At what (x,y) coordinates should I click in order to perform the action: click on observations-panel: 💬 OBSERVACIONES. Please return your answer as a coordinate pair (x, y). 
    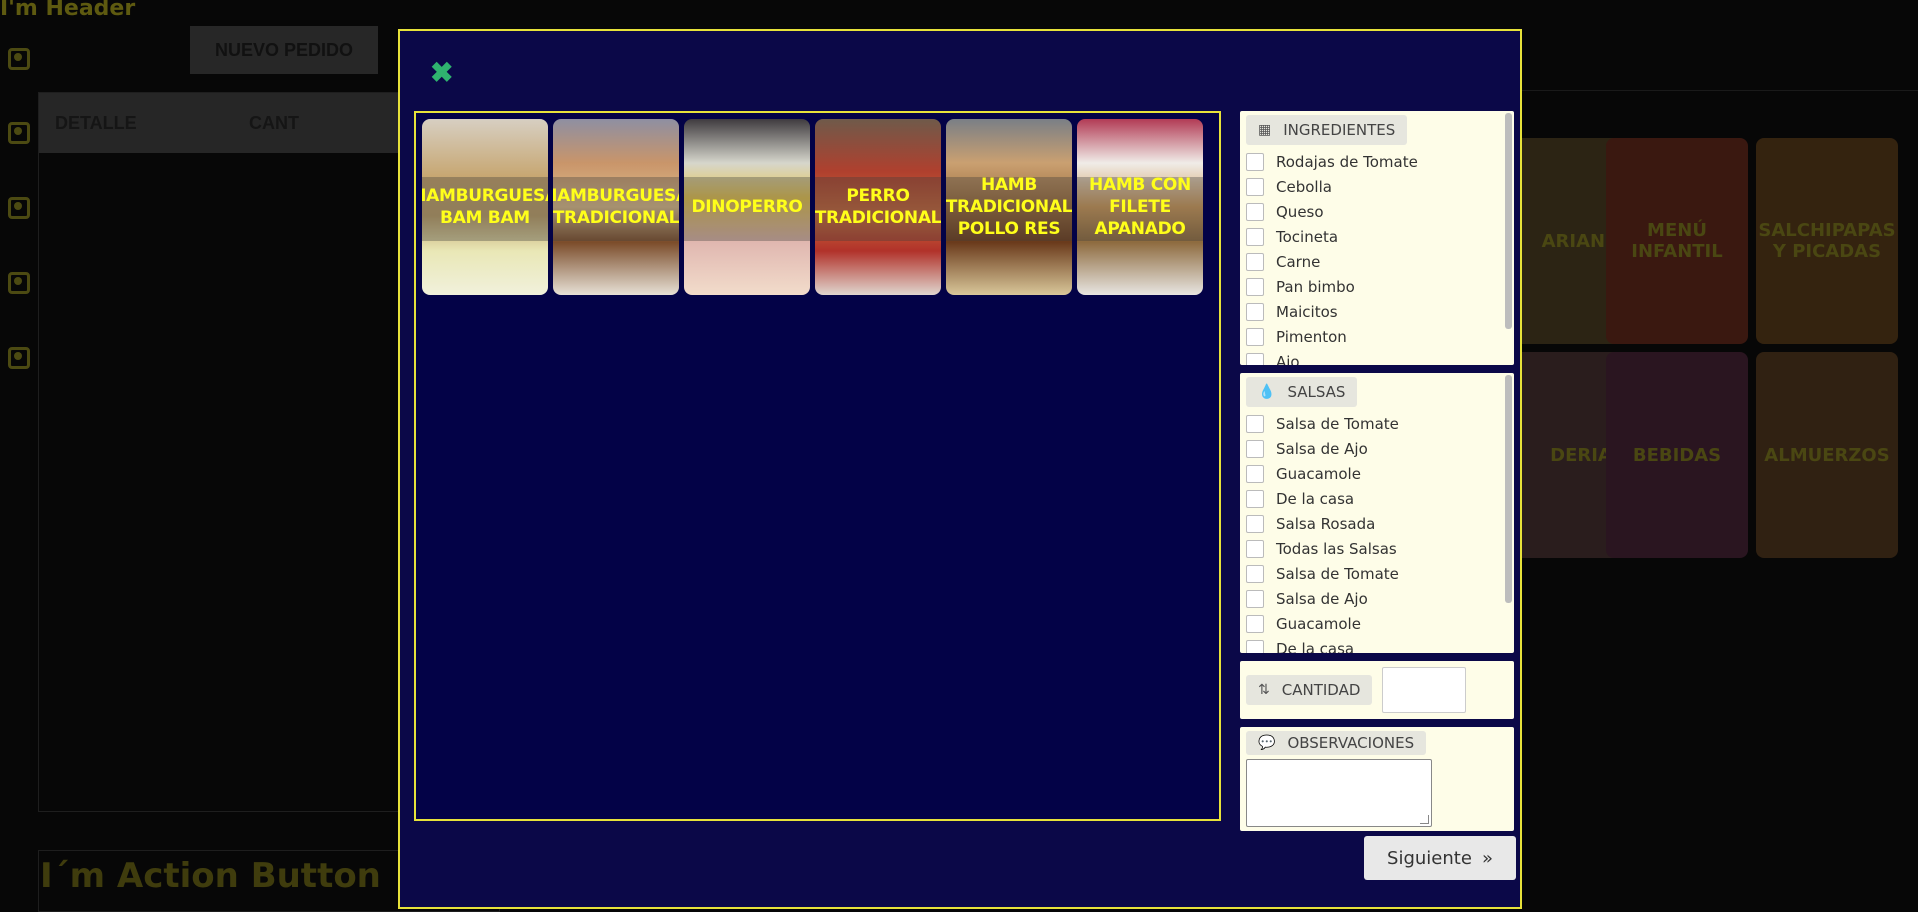
    Looking at the image, I should click on (1377, 779).